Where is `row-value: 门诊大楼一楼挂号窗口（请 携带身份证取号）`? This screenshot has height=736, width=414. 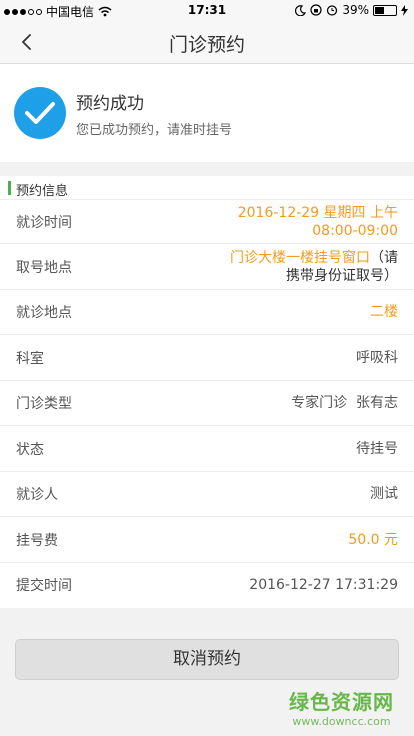 row-value: 门诊大楼一楼挂号窗口（请 携带身份证取号） is located at coordinates (314, 267).